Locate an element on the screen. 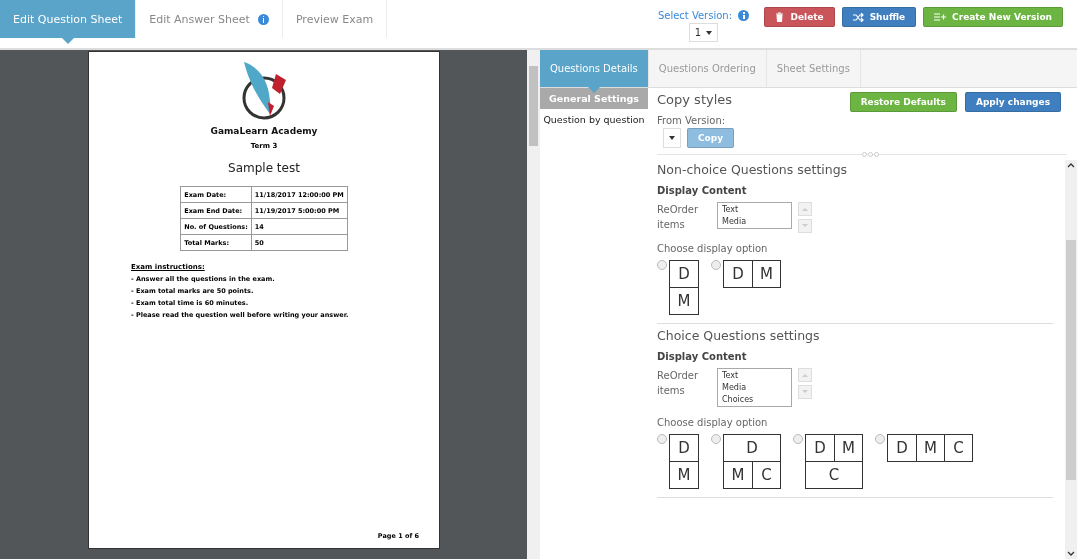 This screenshot has width=1077, height=559. delete-button: Delete is located at coordinates (799, 17).